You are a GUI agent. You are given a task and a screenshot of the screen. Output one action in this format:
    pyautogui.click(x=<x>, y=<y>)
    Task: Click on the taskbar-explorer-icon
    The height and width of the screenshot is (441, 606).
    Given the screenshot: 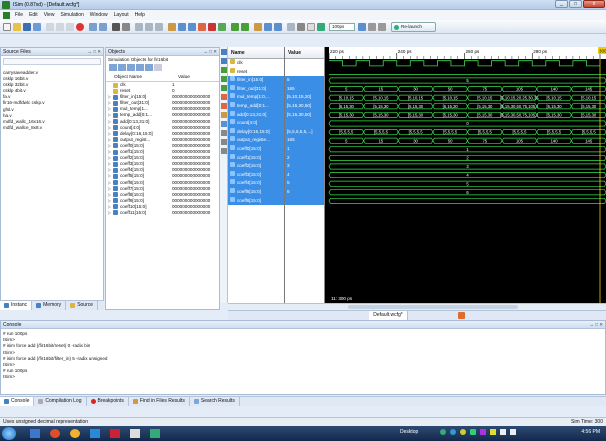 What is the action you would take?
    pyautogui.click(x=35, y=433)
    